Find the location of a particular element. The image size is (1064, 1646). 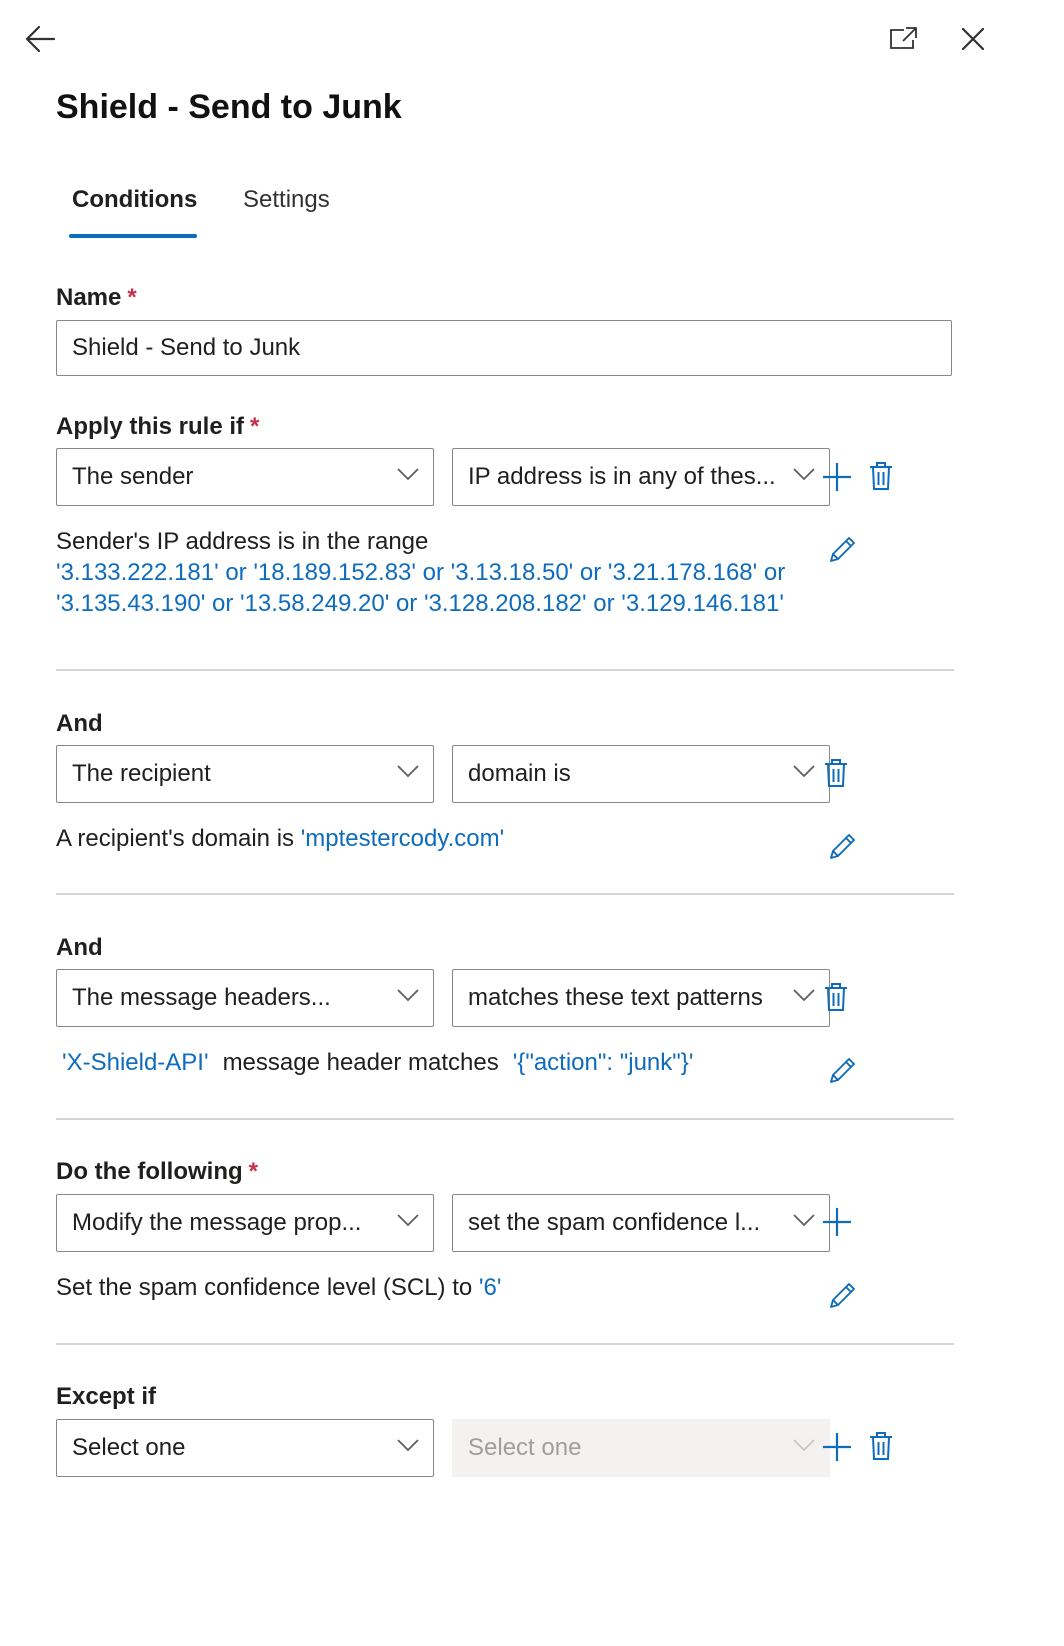

do-following-label: Do the following * is located at coordinates (157, 1172).